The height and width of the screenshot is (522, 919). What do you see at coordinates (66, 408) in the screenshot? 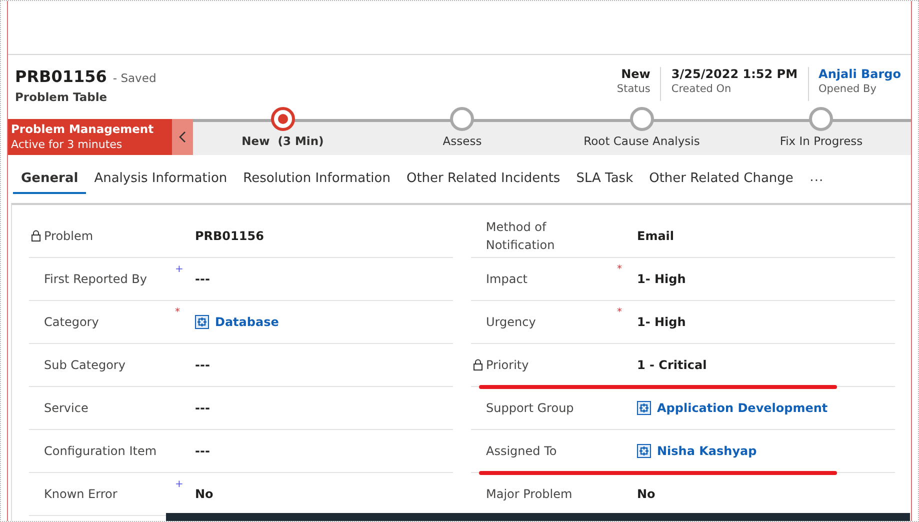
I see `field-label: Service` at bounding box center [66, 408].